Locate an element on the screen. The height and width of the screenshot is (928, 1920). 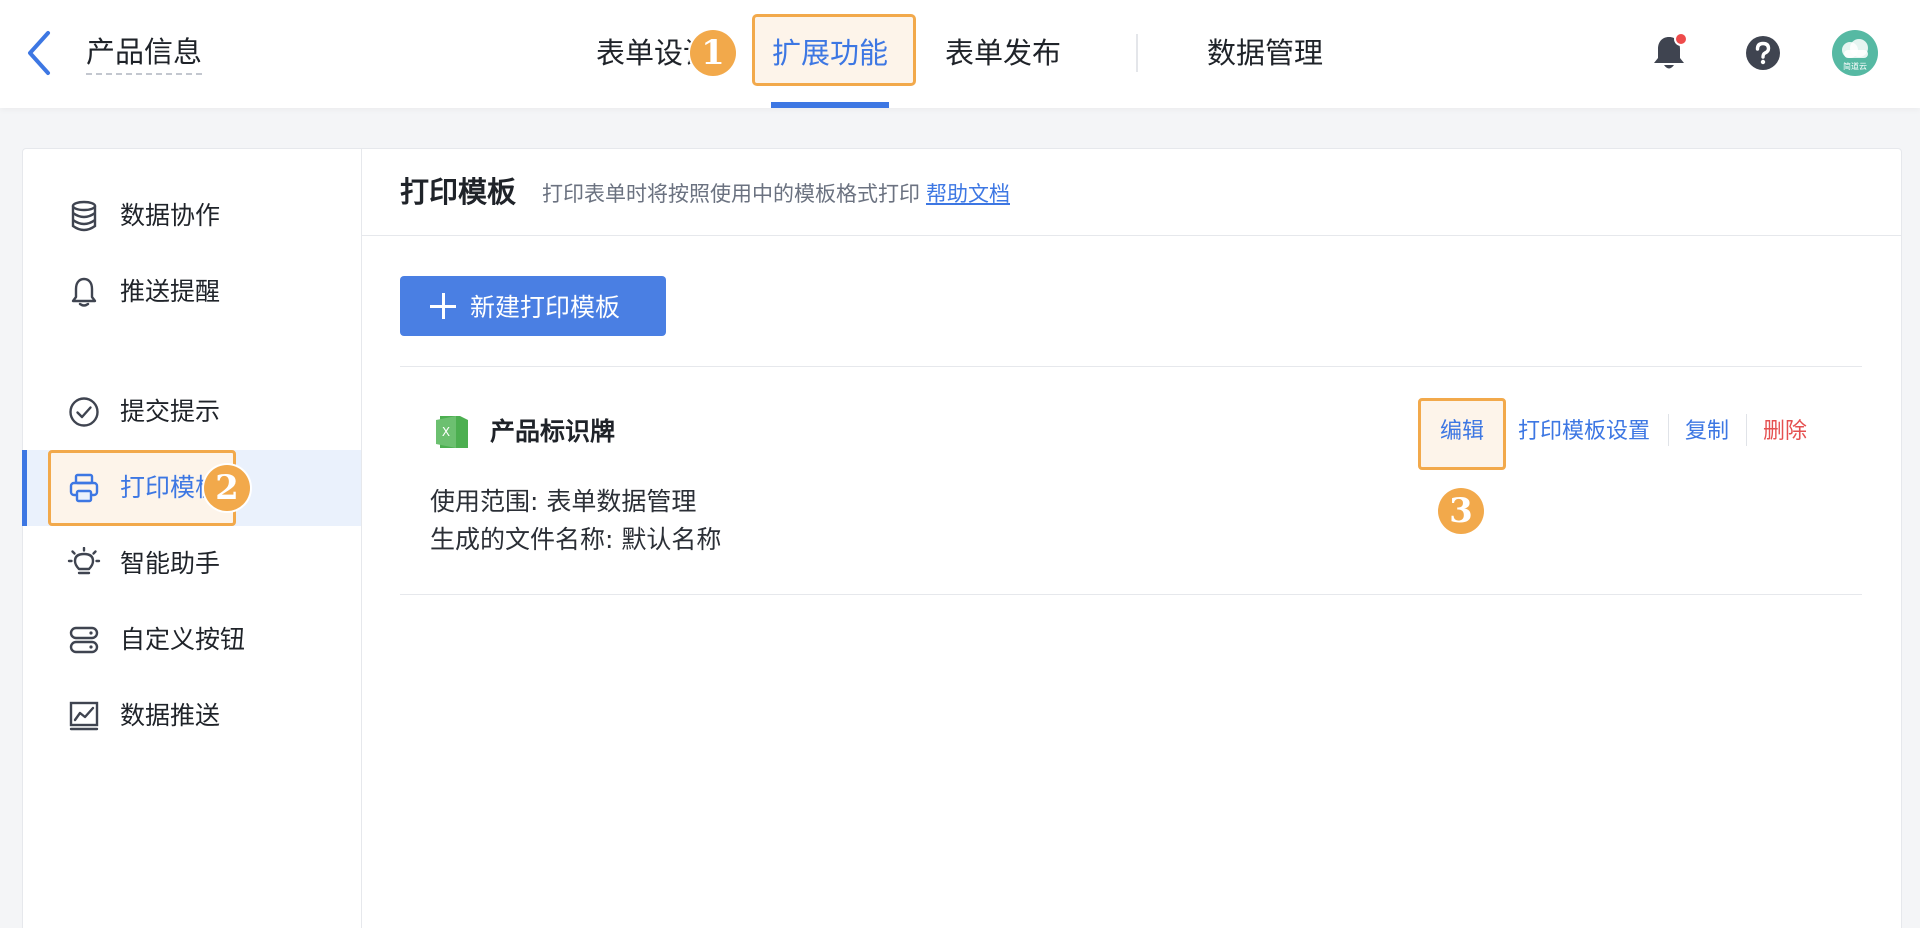
description-text: 打印表单时将按照使用中的模板格式打印 is located at coordinates (731, 194).